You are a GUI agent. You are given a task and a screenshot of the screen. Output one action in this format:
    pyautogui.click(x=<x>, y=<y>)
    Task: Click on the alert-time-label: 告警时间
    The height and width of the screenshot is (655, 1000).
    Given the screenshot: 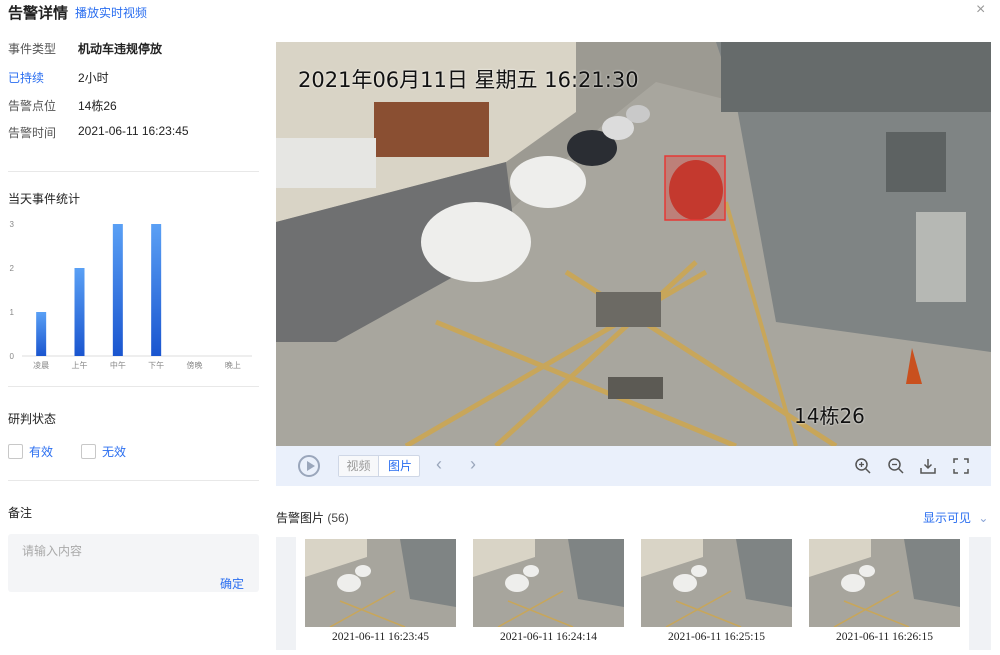 What is the action you would take?
    pyautogui.click(x=32, y=133)
    